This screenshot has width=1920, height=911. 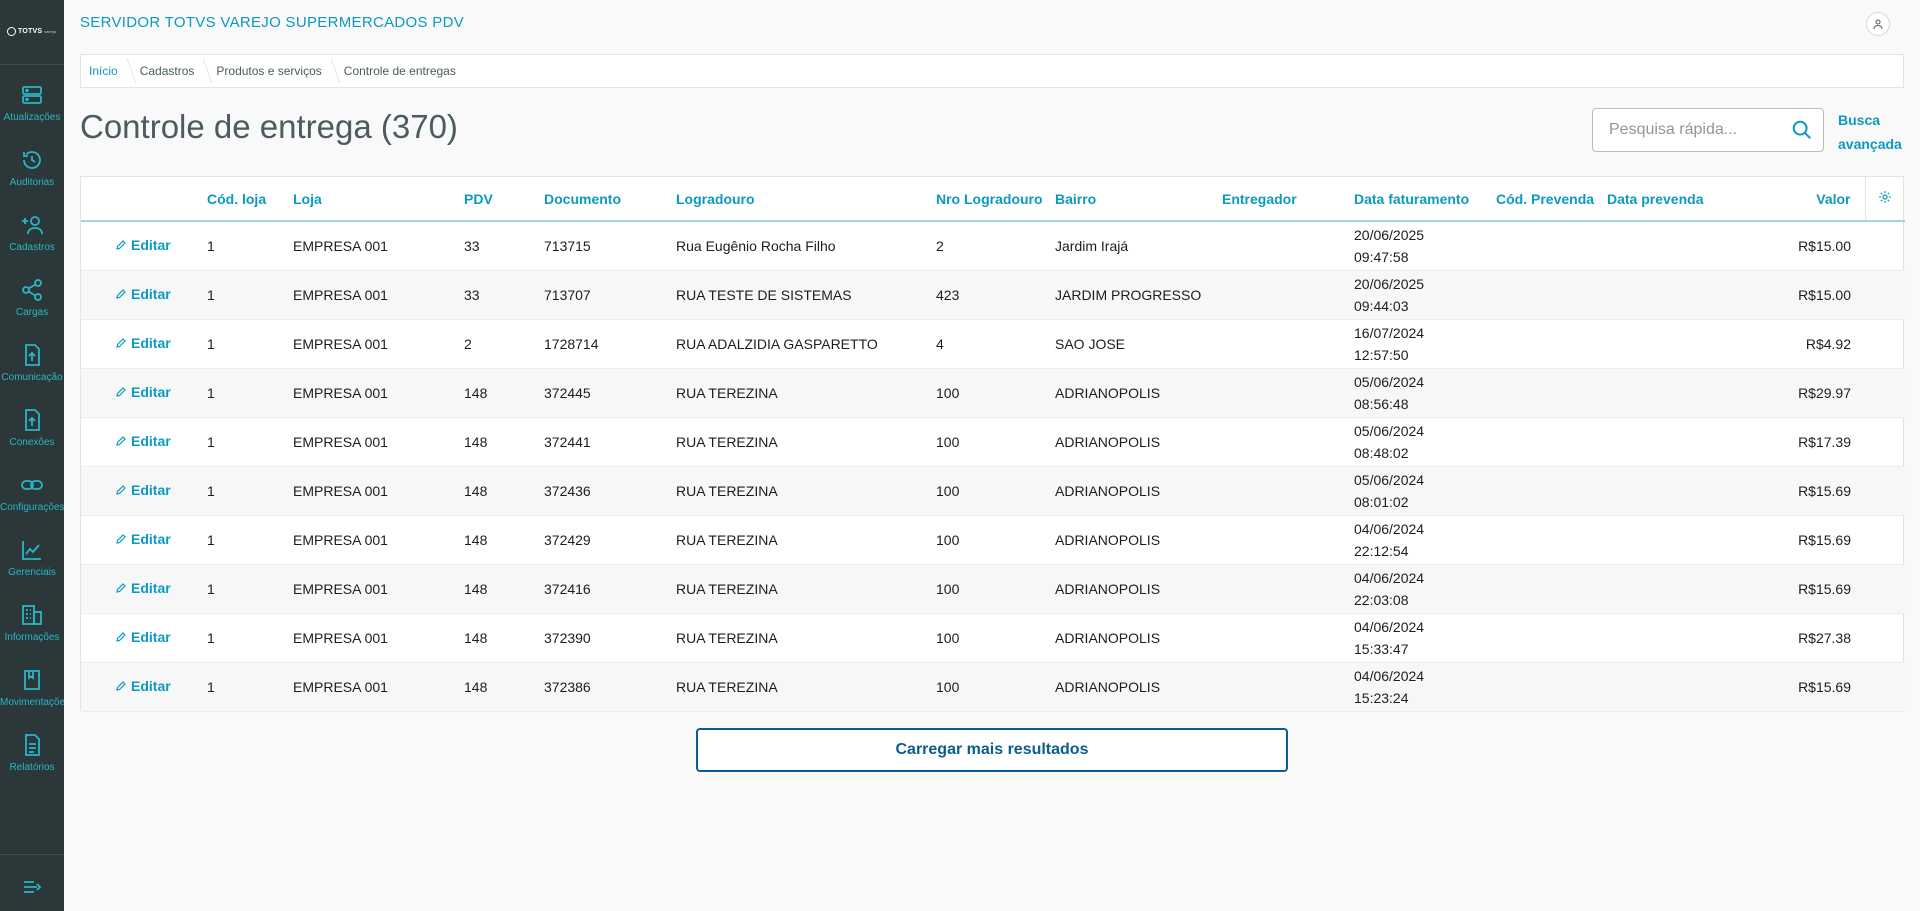 What do you see at coordinates (1282, 199) in the screenshot?
I see `column-header-entregador: Entregador` at bounding box center [1282, 199].